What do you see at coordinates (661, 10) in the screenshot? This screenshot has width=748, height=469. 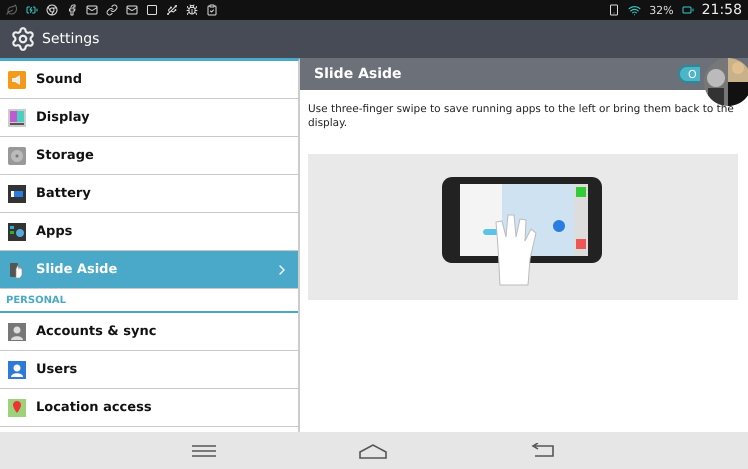 I see `battery-percent: 32%` at bounding box center [661, 10].